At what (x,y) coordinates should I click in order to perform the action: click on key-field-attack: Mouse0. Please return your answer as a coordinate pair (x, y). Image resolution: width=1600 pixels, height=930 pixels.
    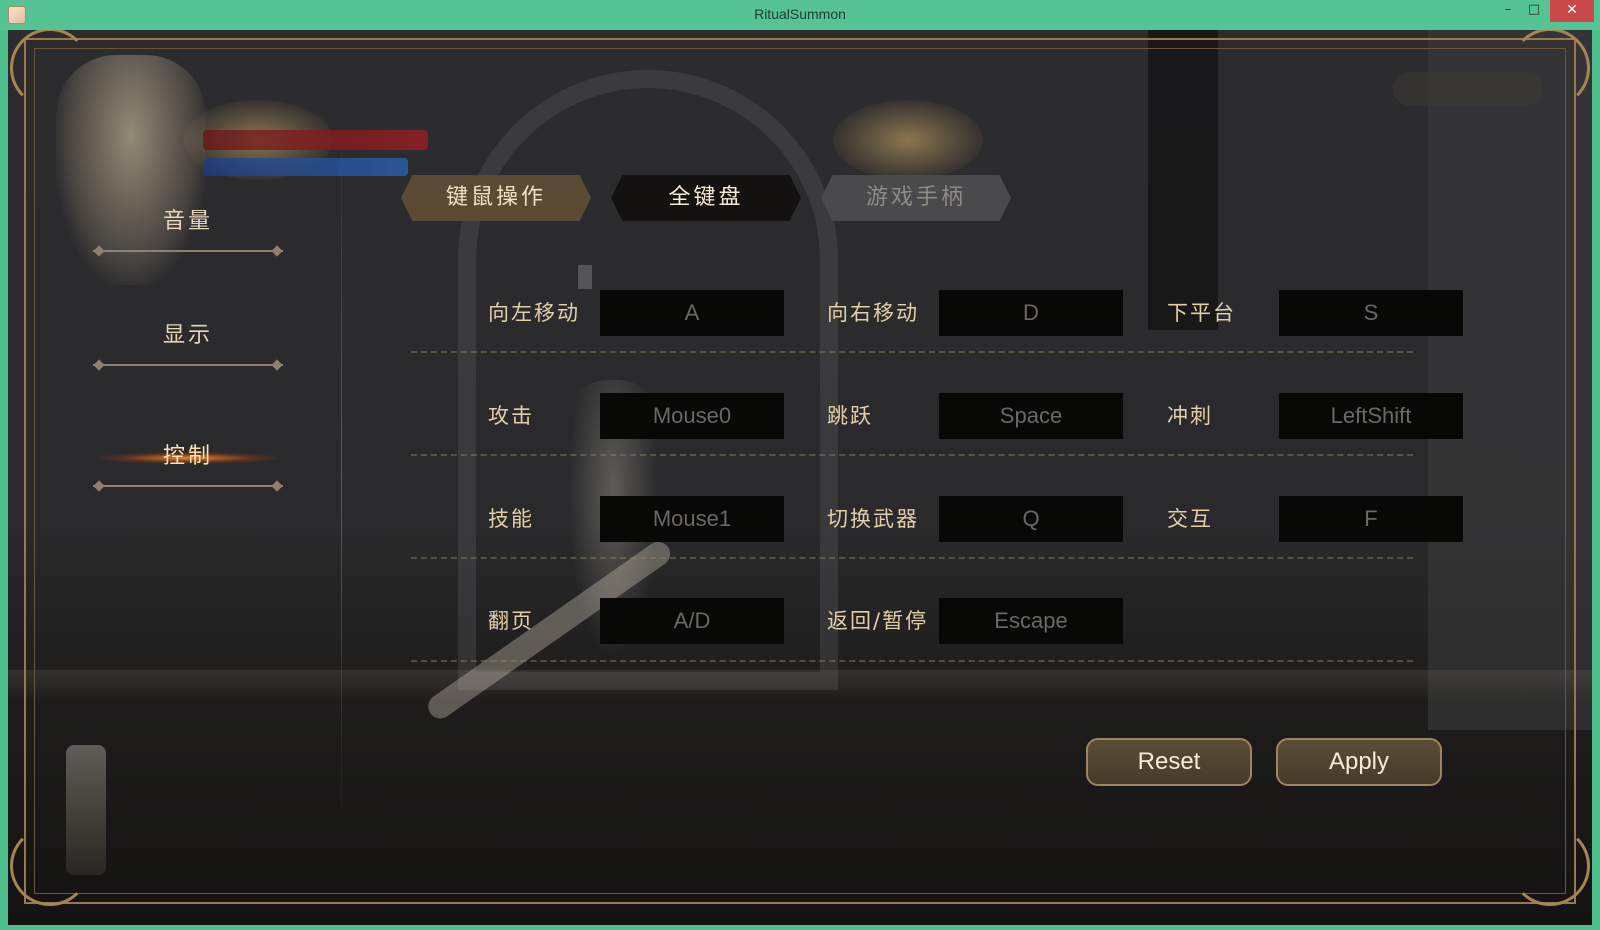
    Looking at the image, I should click on (692, 416).